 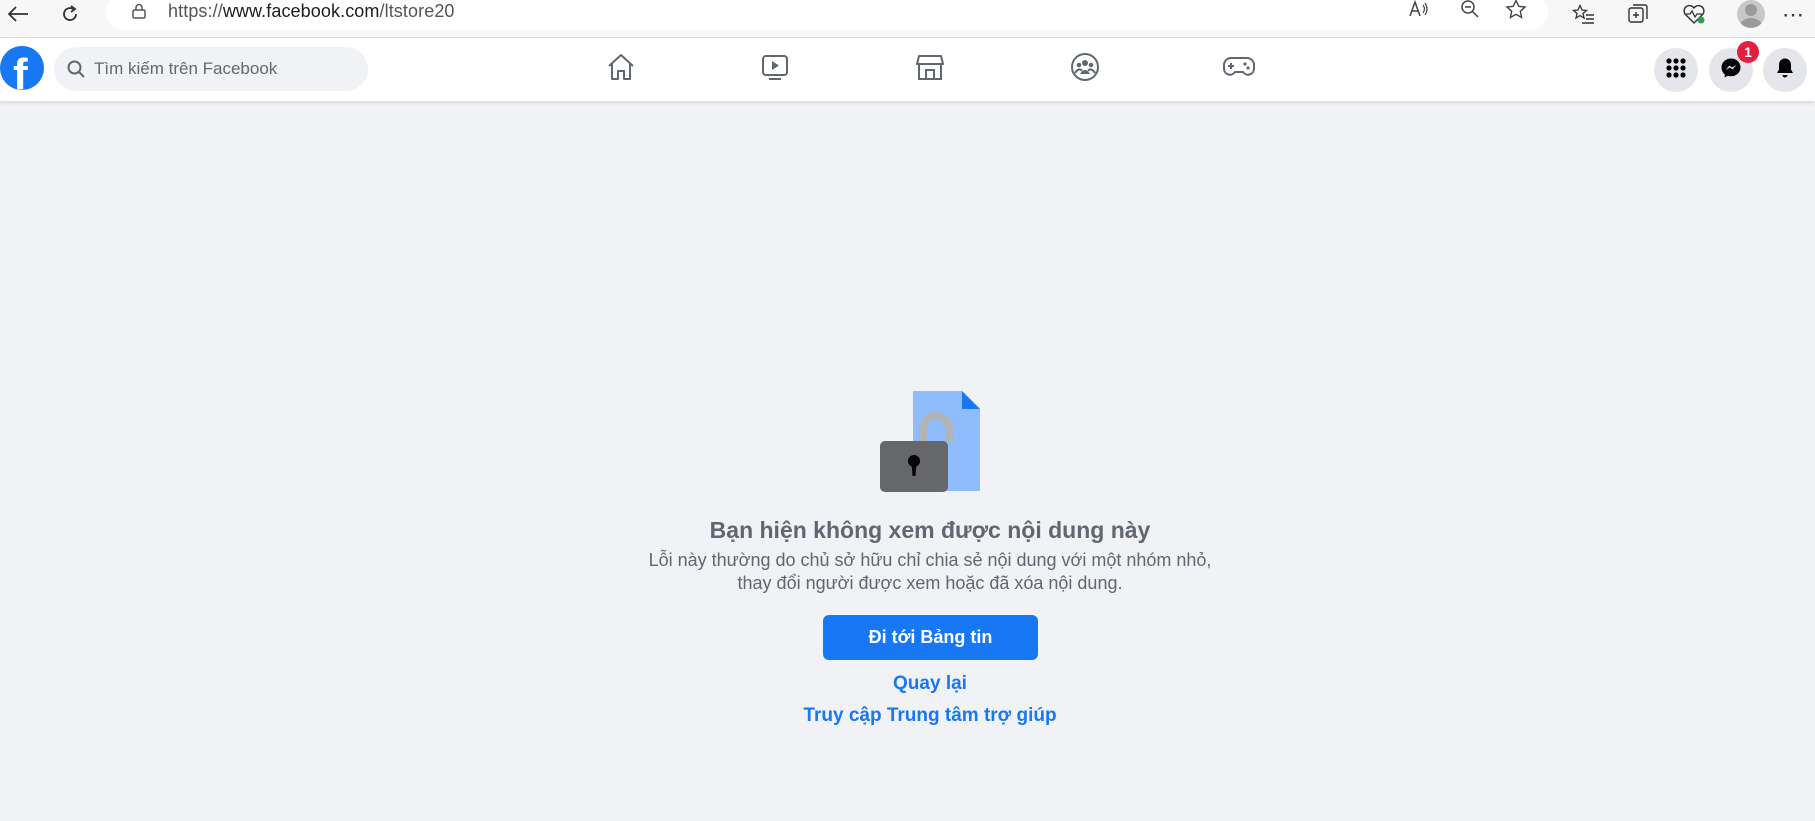 I want to click on messenger-notification-badge: 1, so click(x=1748, y=52).